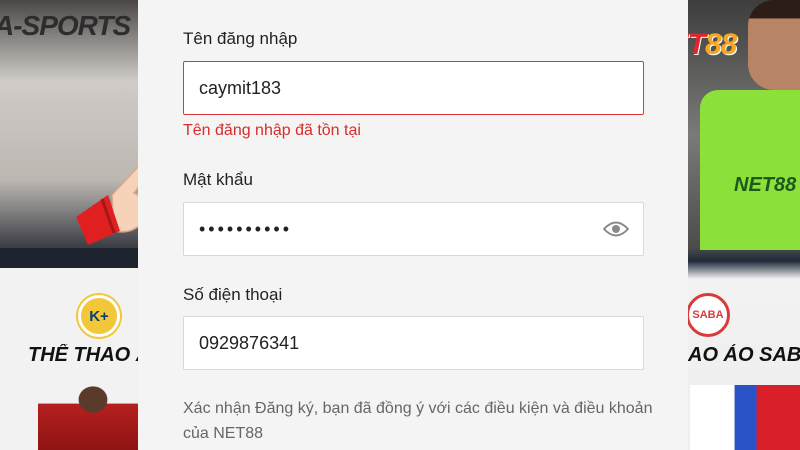 This screenshot has width=800, height=450. Describe the element at coordinates (246, 228) in the screenshot. I see `password-value: ••••••••••` at that location.